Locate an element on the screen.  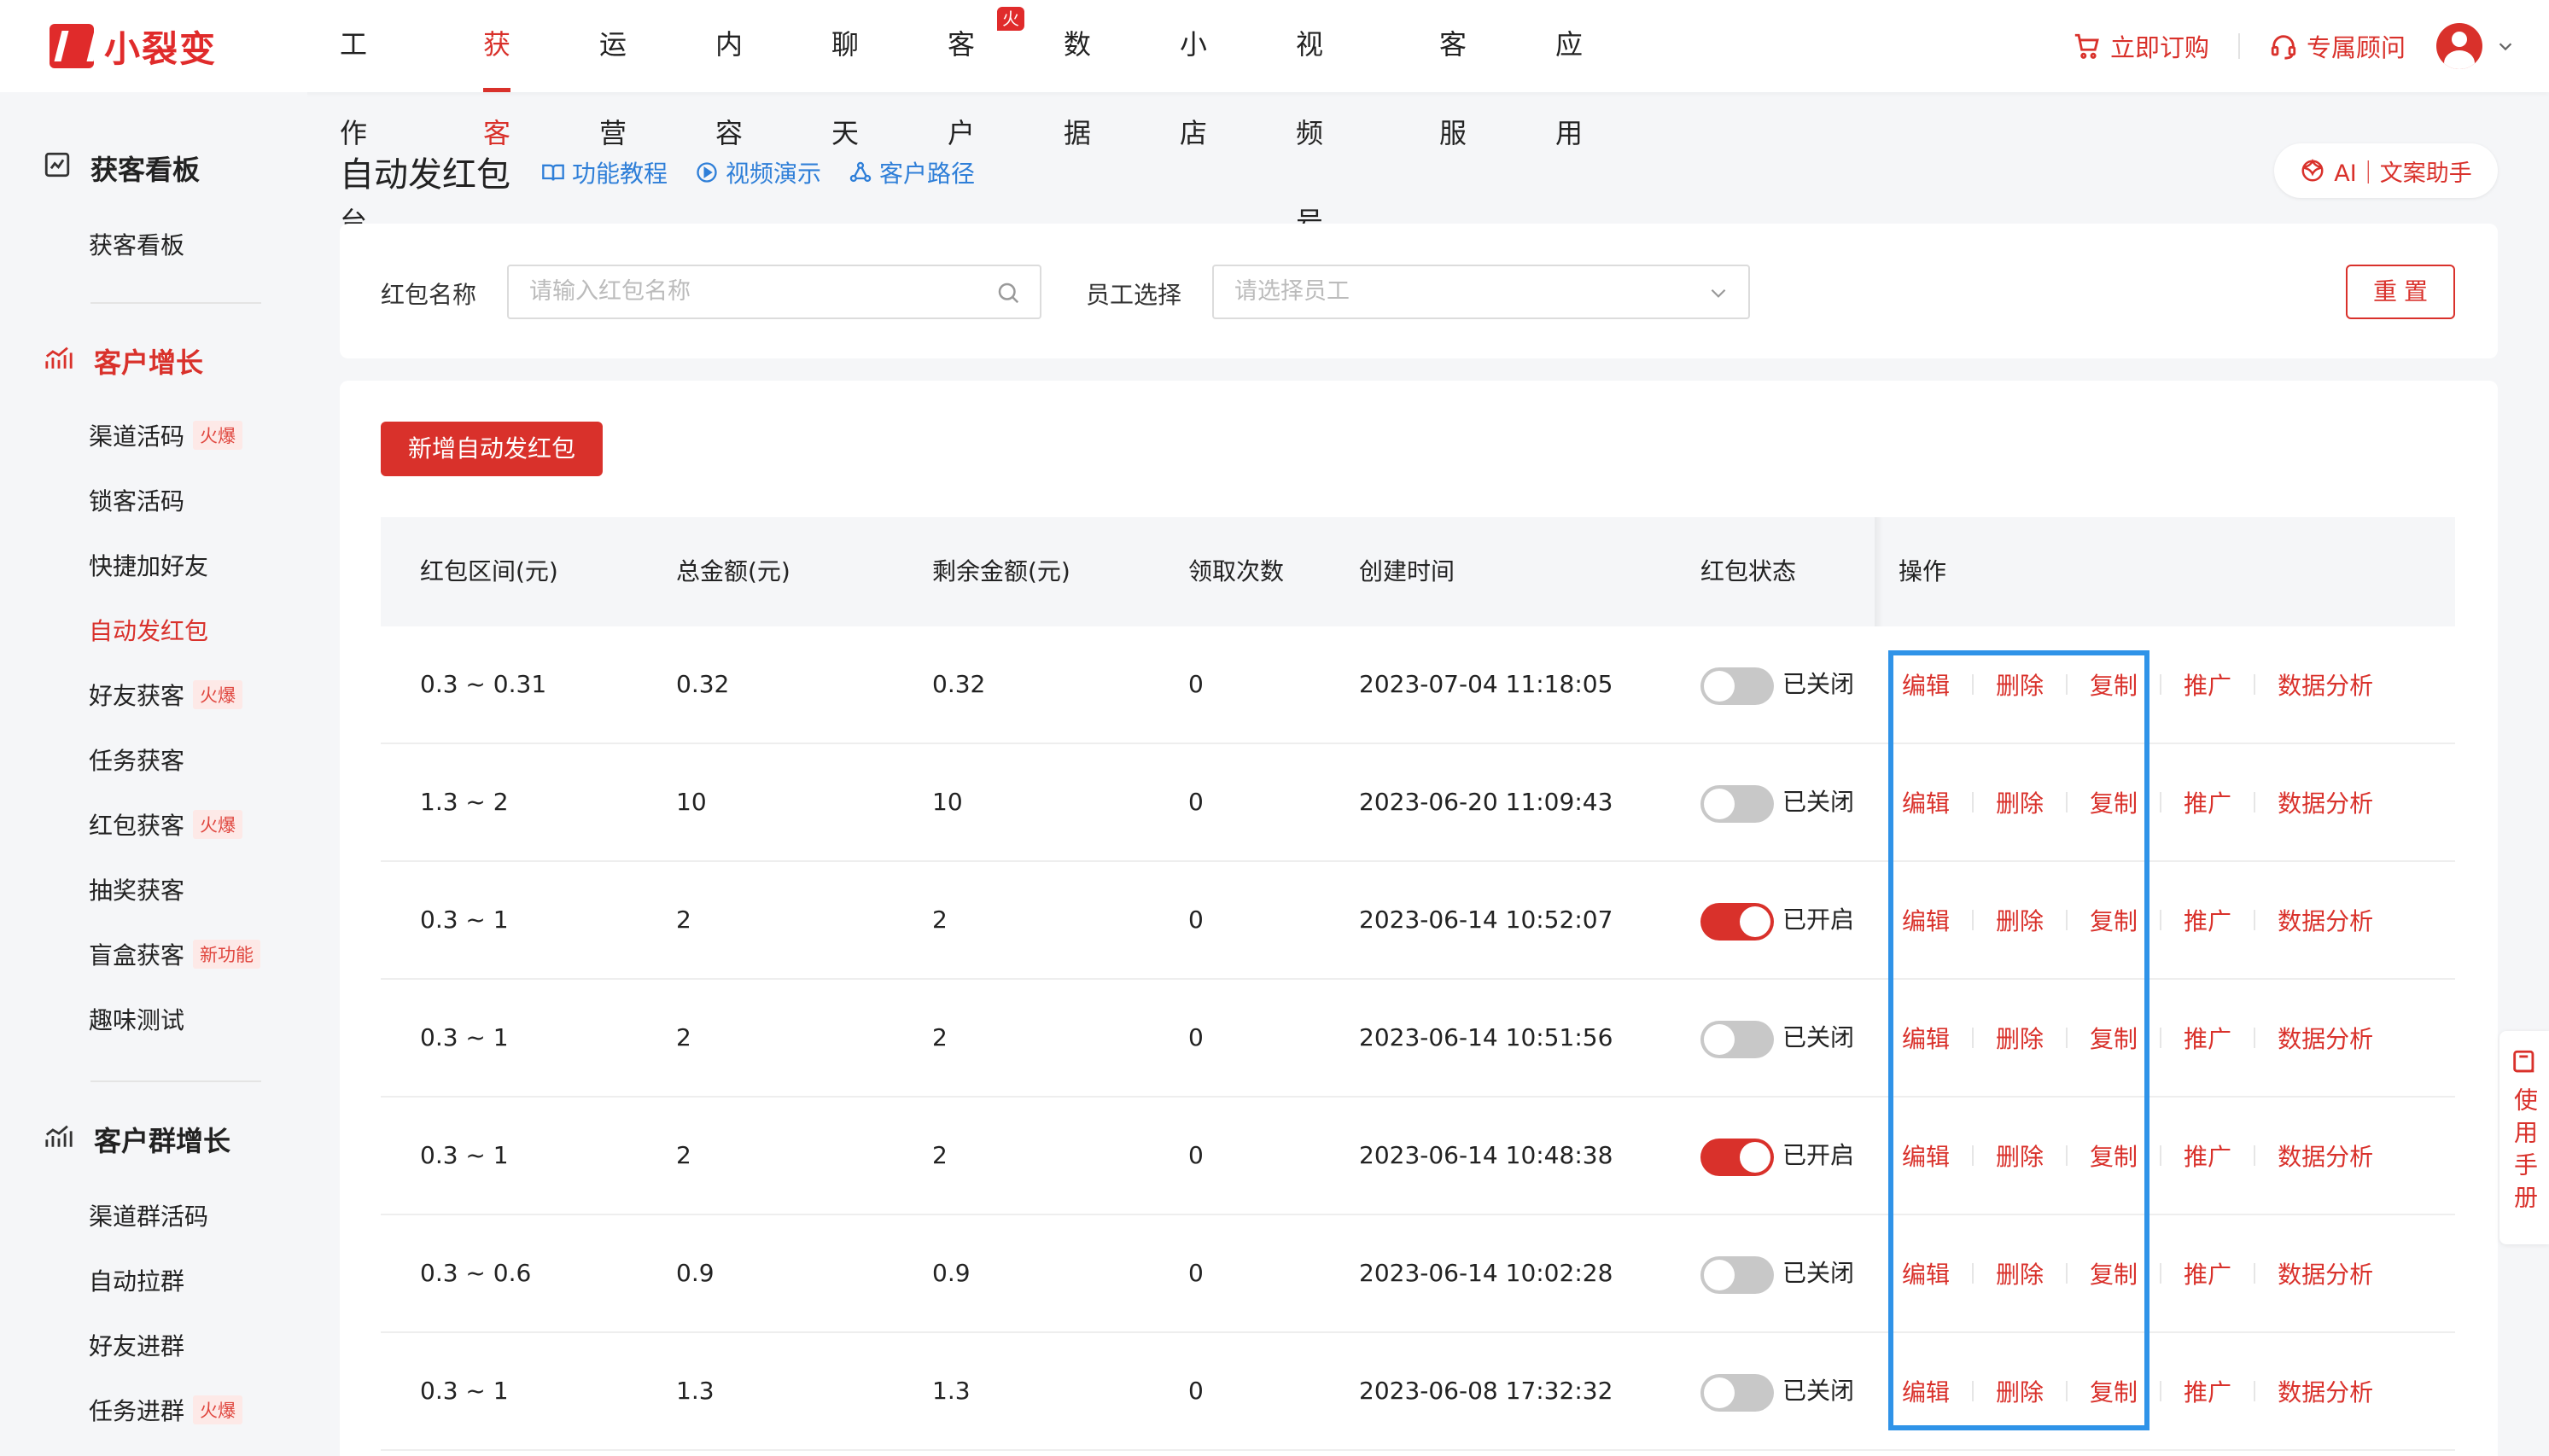
nav-item-5: 客户 火爆 is located at coordinates (986, 74).